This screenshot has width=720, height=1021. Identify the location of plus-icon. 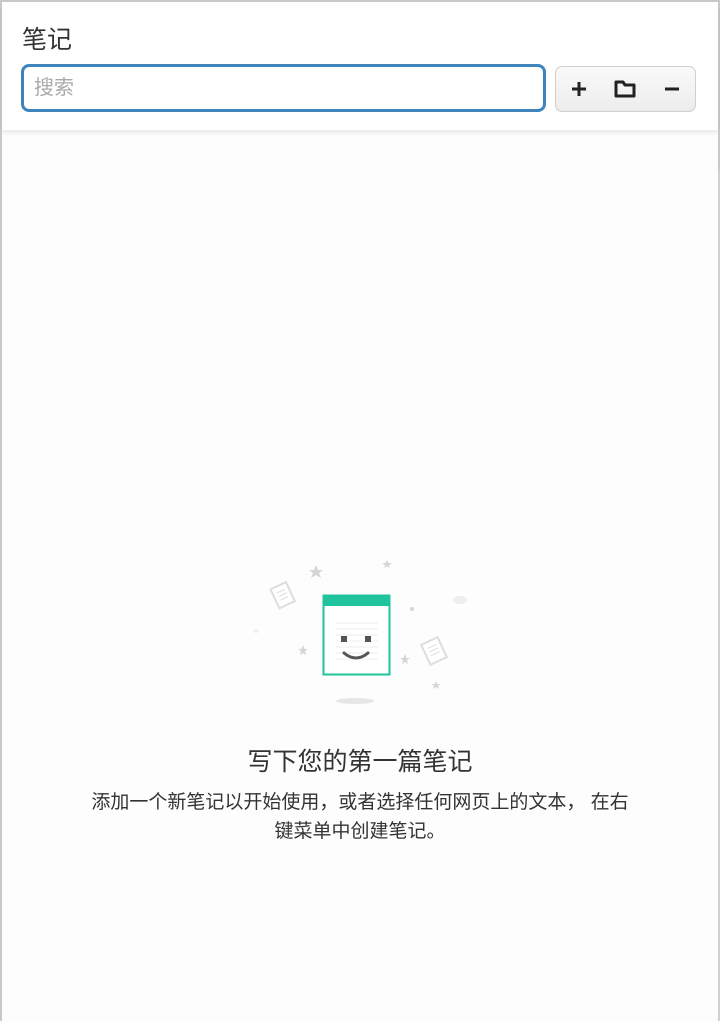
(579, 89).